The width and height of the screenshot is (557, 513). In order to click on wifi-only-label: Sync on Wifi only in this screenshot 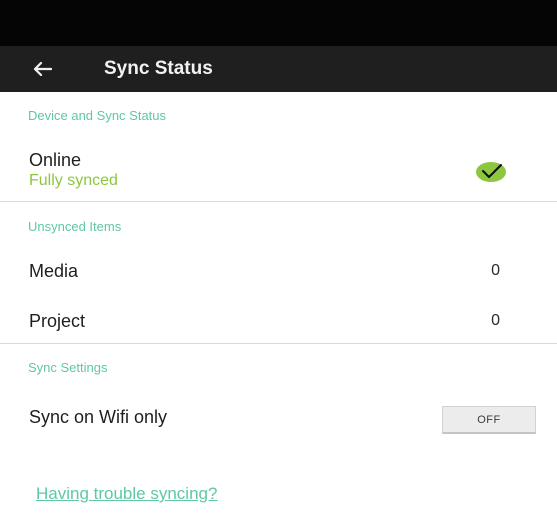, I will do `click(98, 417)`.